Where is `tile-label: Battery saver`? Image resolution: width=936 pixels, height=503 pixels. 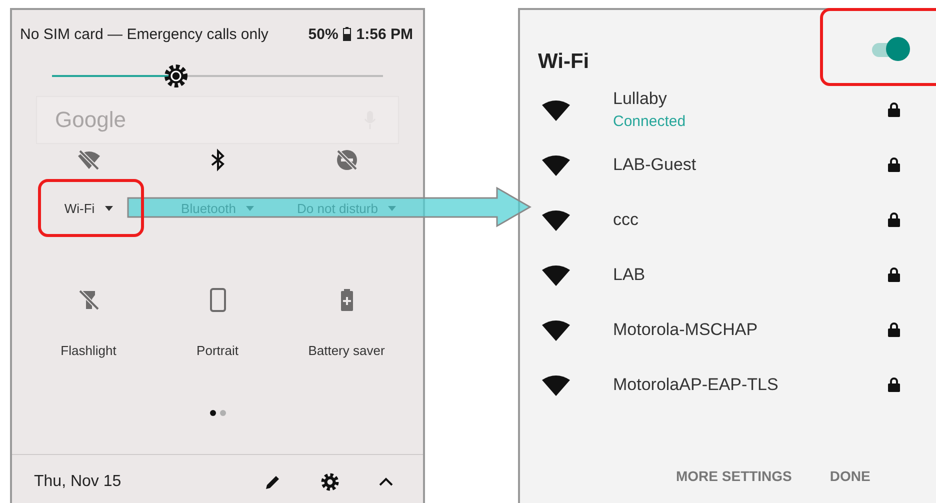
tile-label: Battery saver is located at coordinates (346, 350).